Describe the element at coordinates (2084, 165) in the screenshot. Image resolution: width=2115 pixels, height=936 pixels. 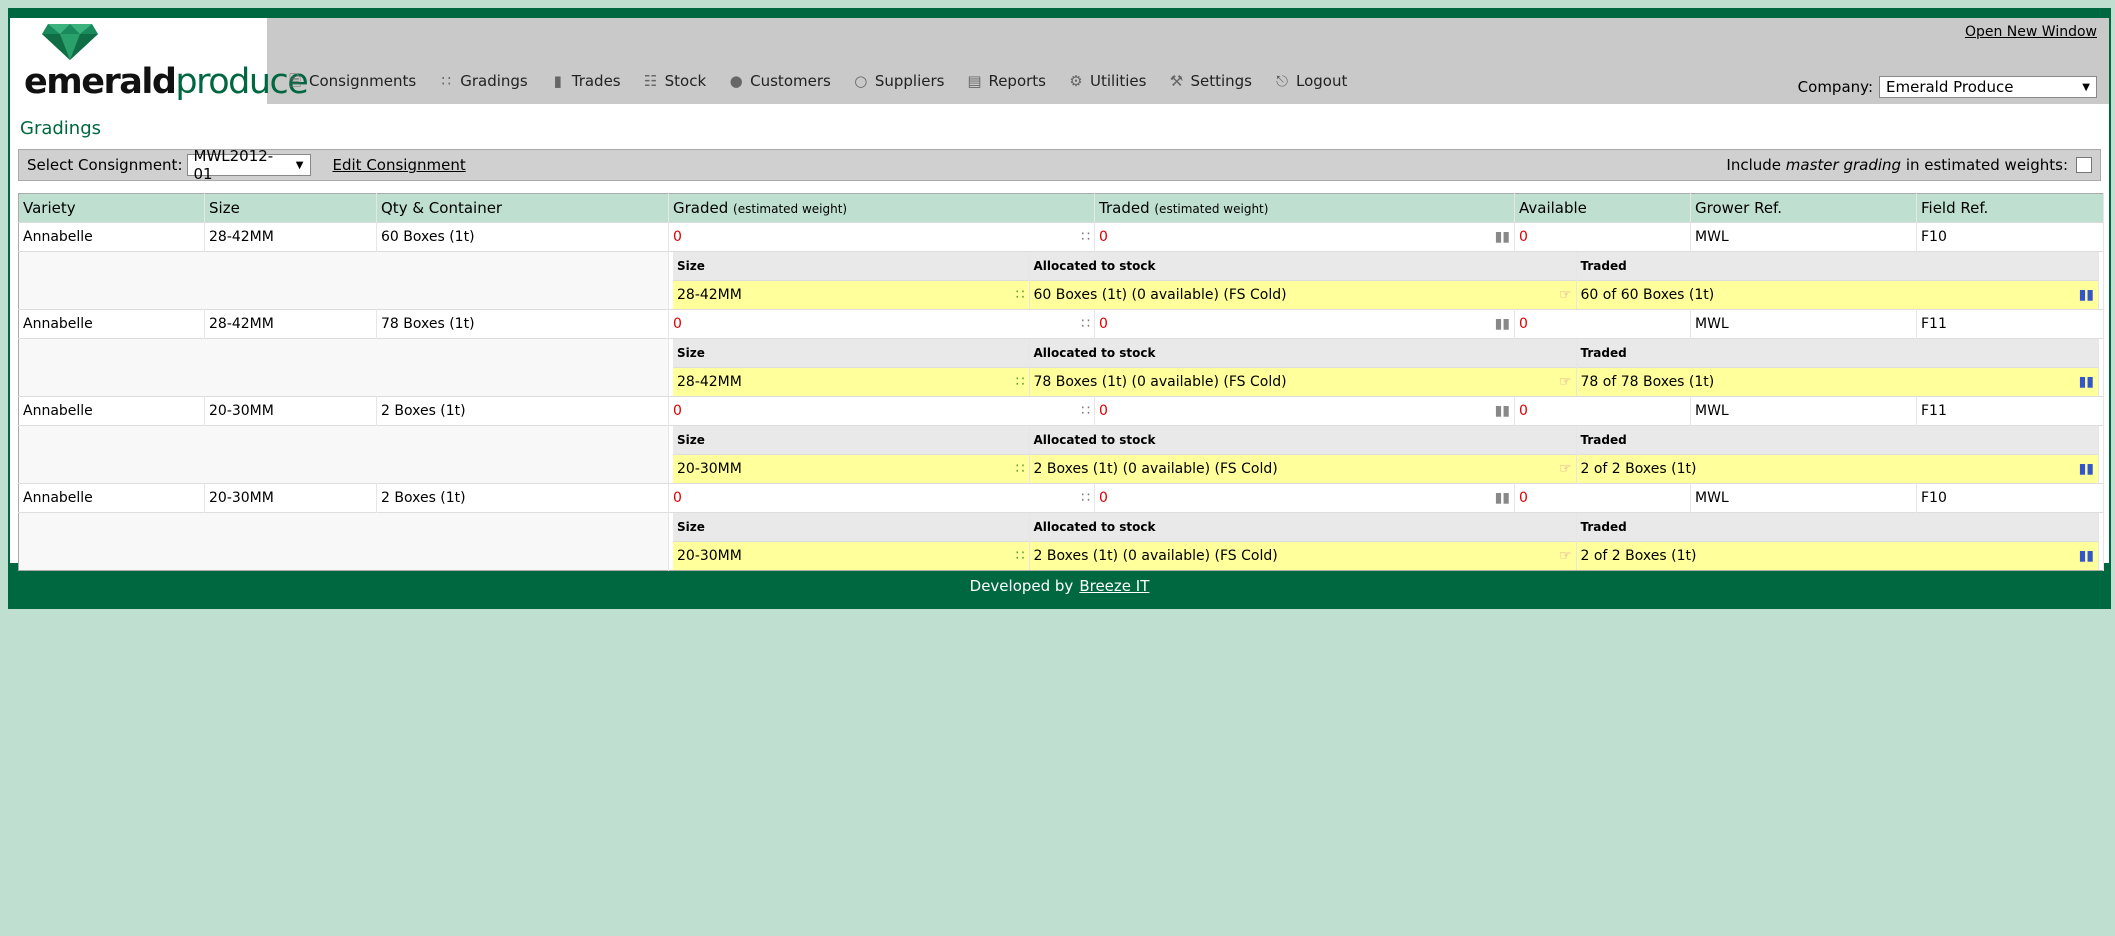
I see `include-master-grading-checkbox` at that location.